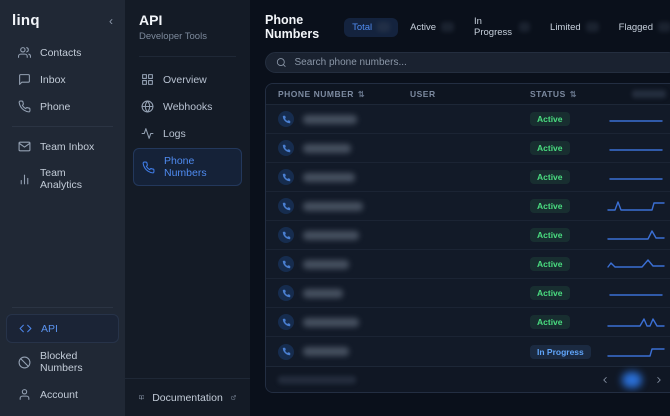  Describe the element at coordinates (67, 146) in the screenshot. I see `nav-item-label: Team Inbox` at that location.